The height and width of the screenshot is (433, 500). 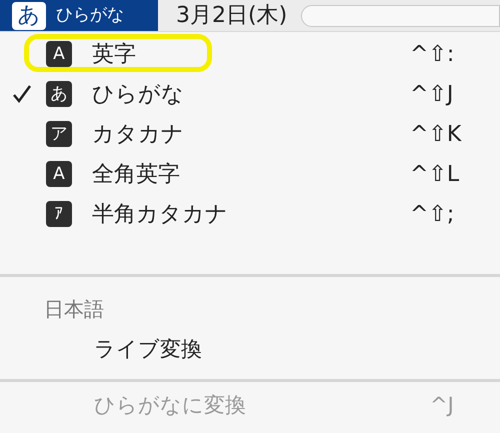 I want to click on menu-bar-date: 3月2日(木), so click(x=232, y=16).